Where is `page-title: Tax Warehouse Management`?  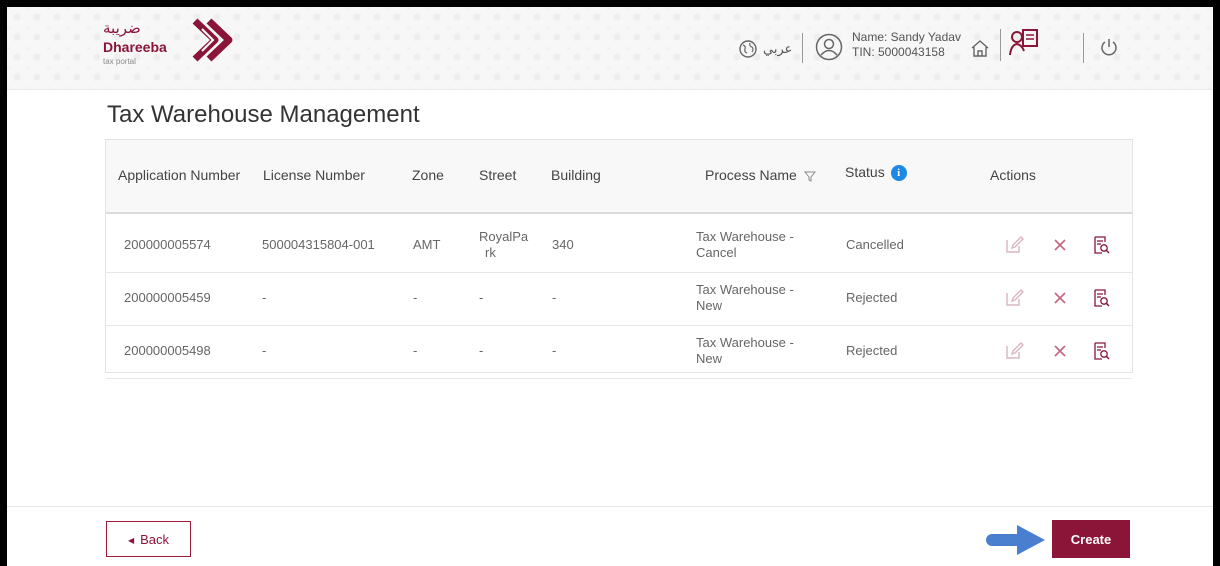 page-title: Tax Warehouse Management is located at coordinates (263, 114).